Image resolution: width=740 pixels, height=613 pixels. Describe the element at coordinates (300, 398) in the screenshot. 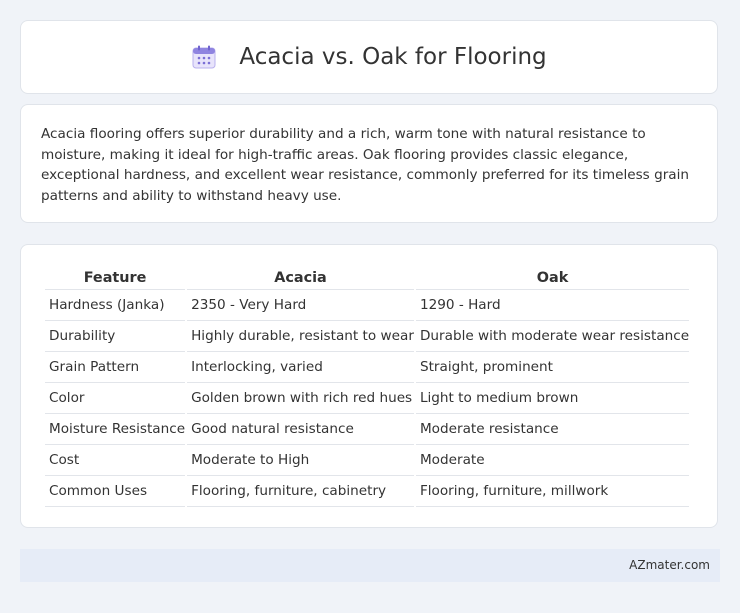

I see `acacia-cell: Golden brown with rich red hues` at that location.